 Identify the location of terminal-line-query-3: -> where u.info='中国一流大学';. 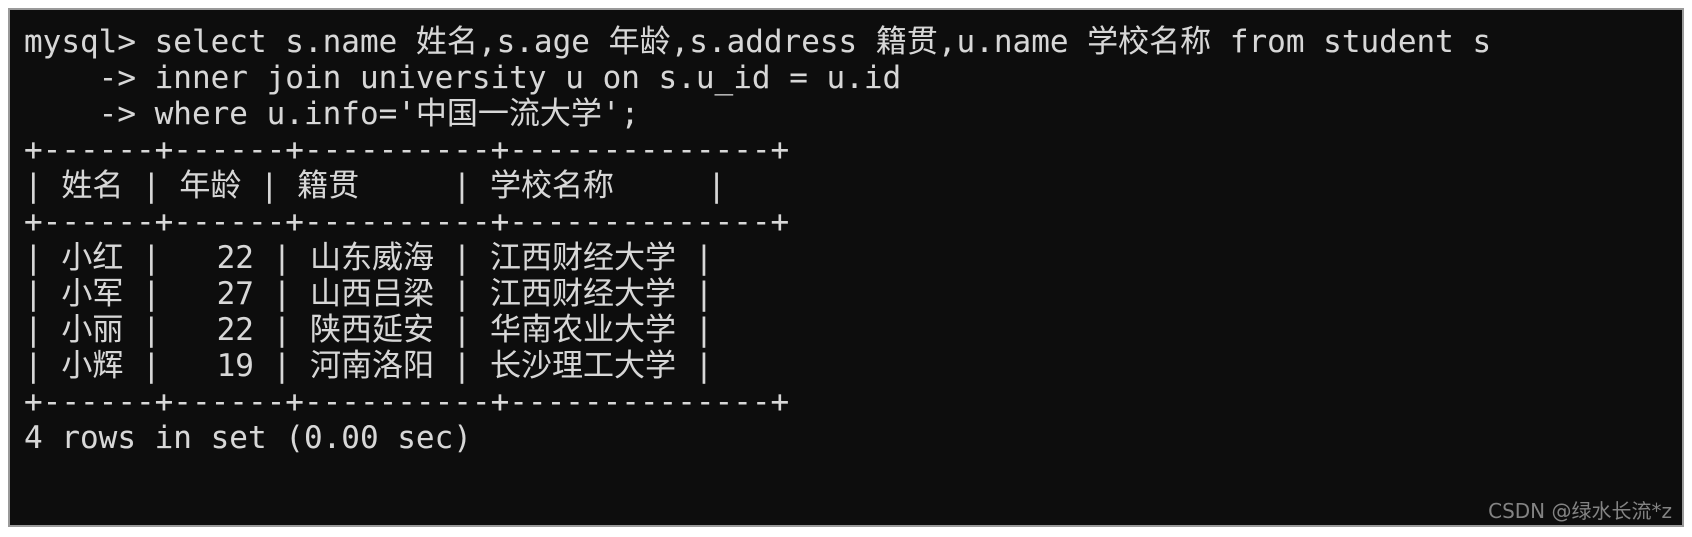
(332, 114).